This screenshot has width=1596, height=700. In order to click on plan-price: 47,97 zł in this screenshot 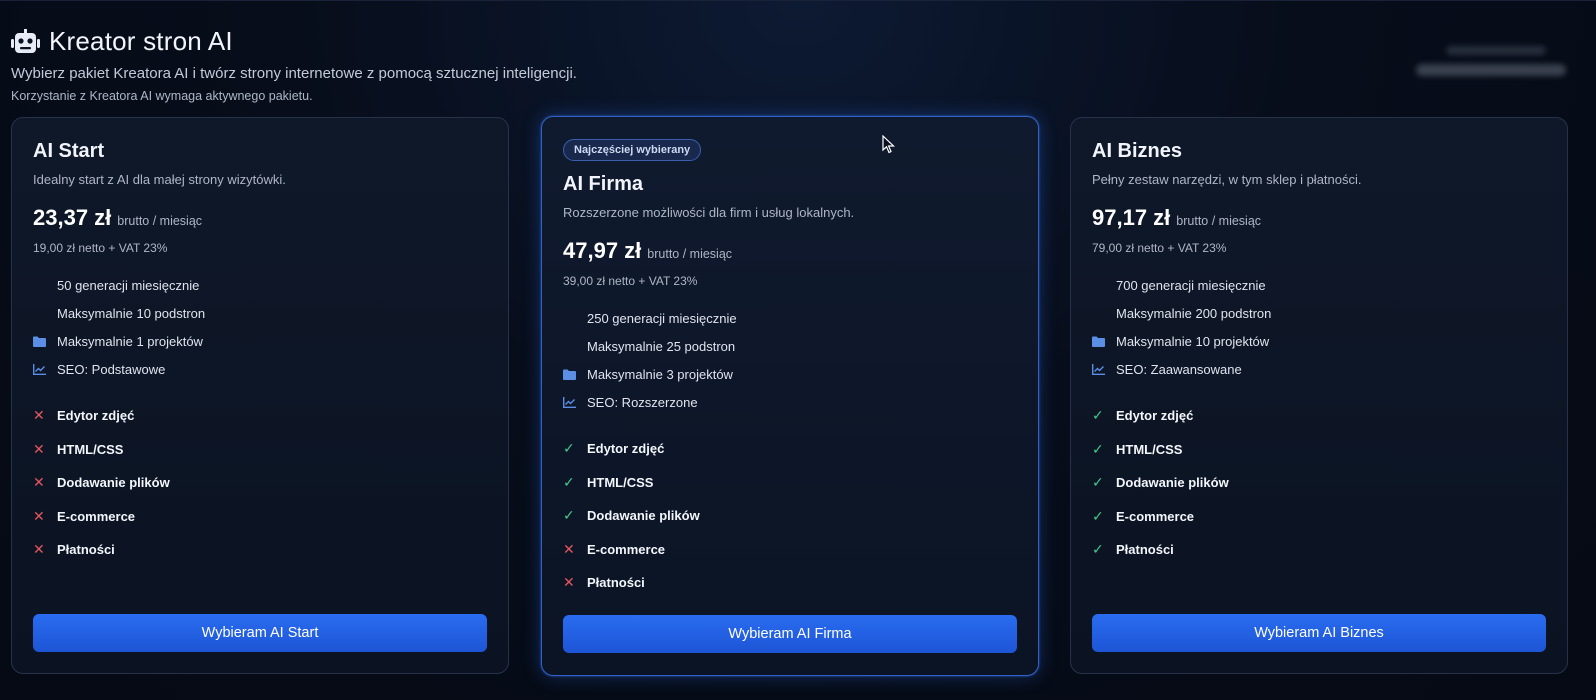, I will do `click(602, 250)`.